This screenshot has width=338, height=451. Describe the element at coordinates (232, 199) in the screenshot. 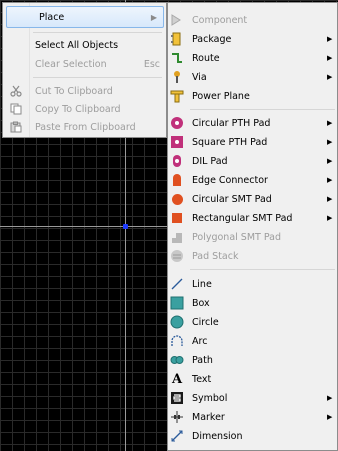

I see `submenu-item-circular-smt-pad-label: Circular SMT Pad` at that location.